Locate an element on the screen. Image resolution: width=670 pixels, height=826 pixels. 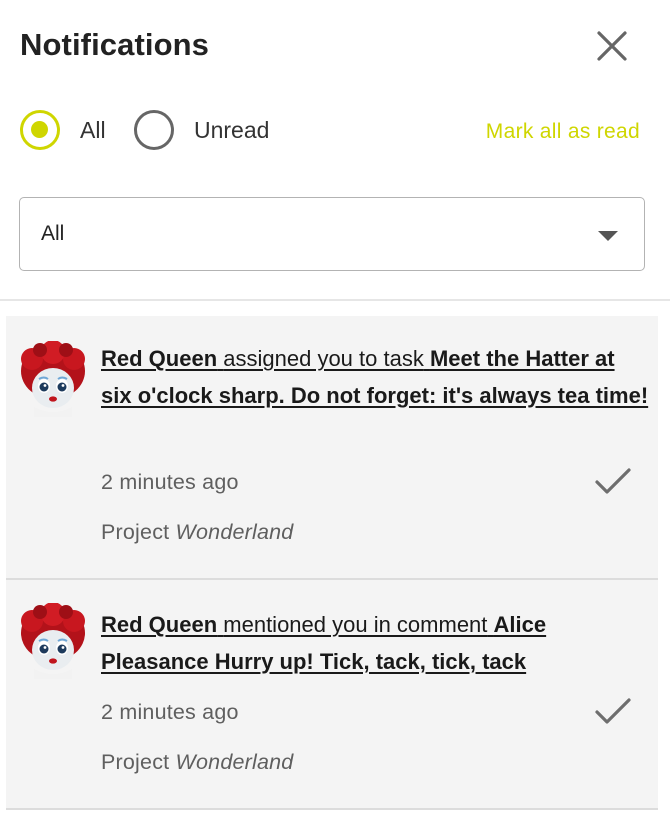
notification-action: assigned you to task is located at coordinates (323, 358).